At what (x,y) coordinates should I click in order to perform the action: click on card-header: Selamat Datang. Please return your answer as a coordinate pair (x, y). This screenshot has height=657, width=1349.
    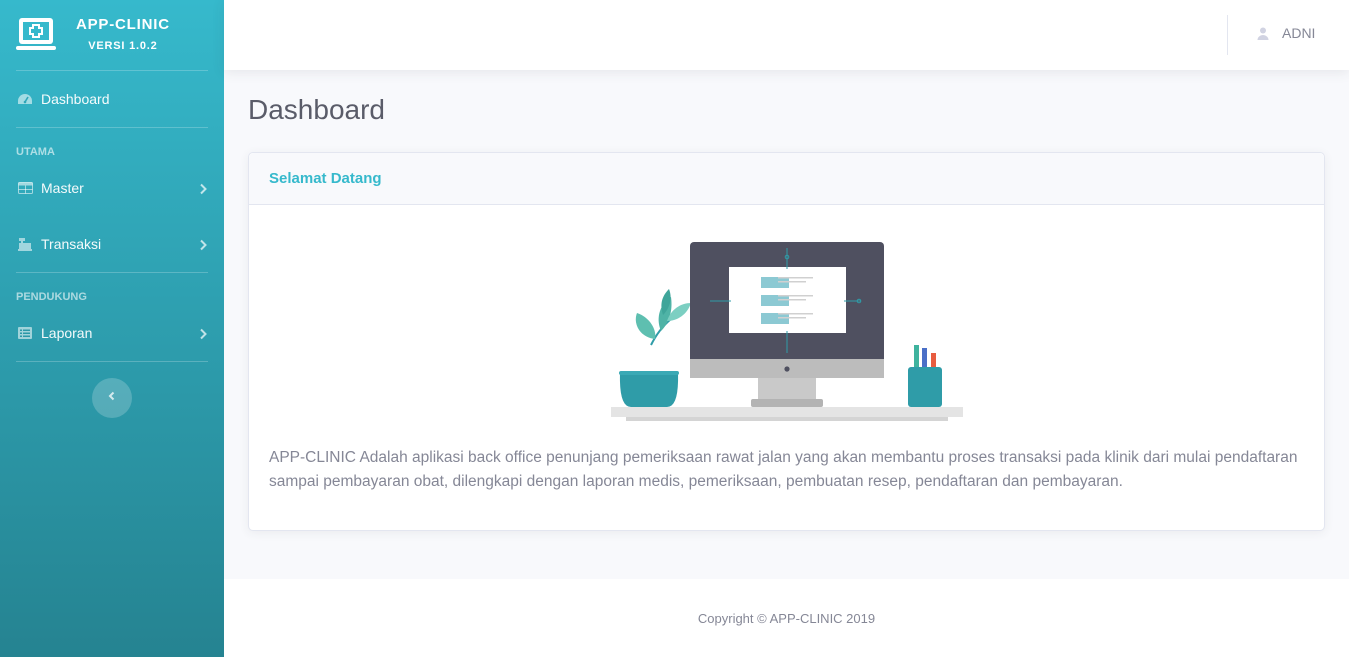
    Looking at the image, I should click on (786, 179).